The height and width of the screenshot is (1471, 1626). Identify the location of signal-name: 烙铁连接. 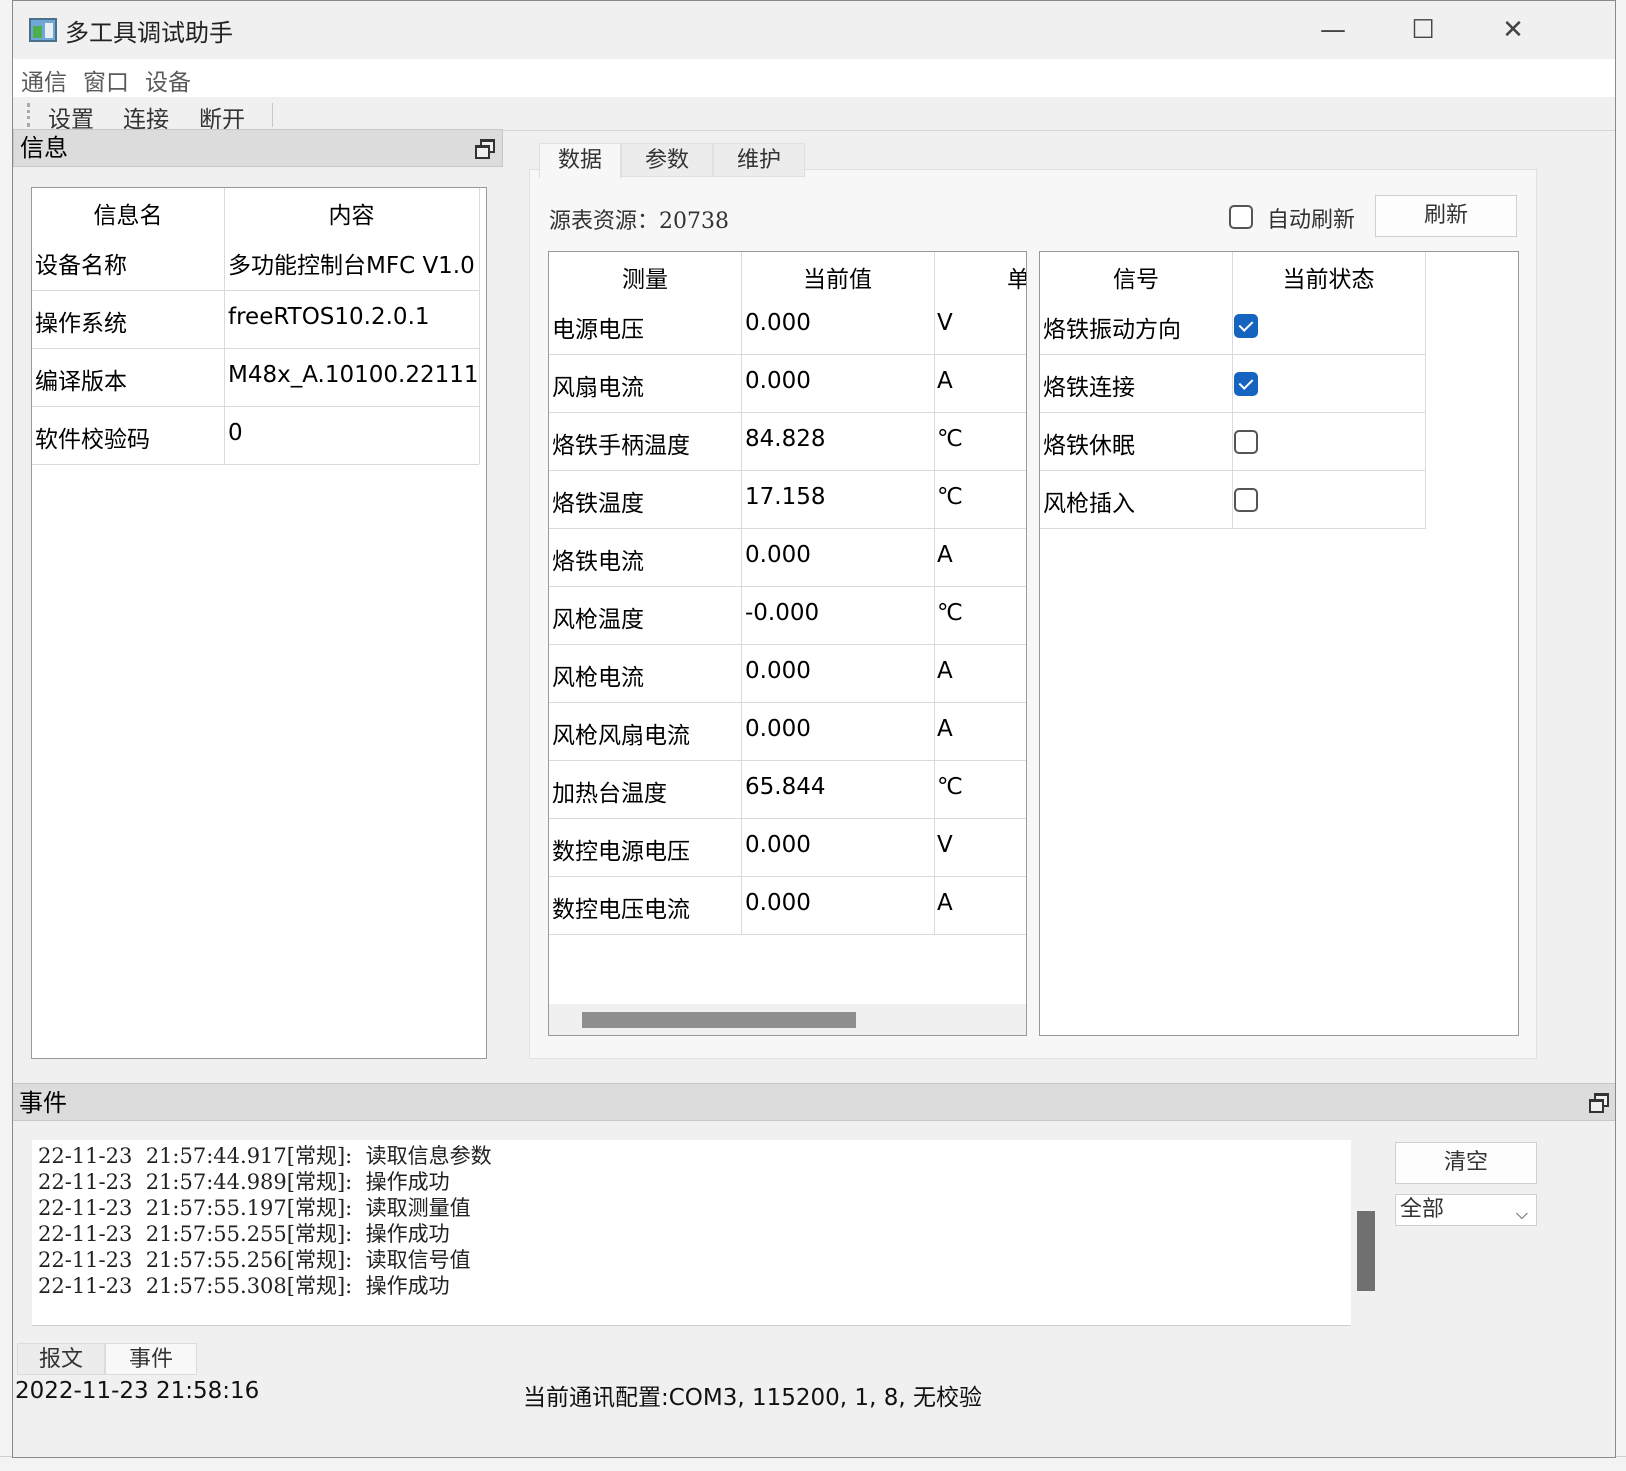
(1089, 388).